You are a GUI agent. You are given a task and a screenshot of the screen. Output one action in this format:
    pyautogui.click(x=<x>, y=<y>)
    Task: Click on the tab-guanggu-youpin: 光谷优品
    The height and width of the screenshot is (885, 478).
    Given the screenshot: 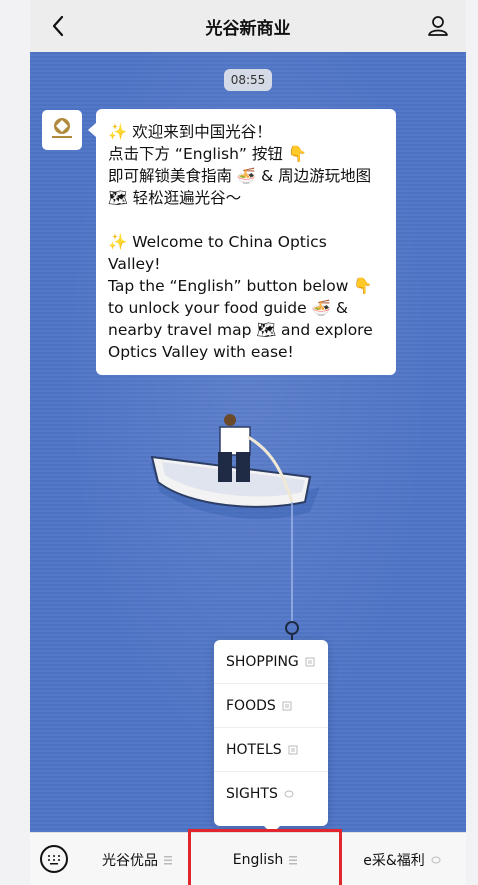 What is the action you would take?
    pyautogui.click(x=137, y=859)
    